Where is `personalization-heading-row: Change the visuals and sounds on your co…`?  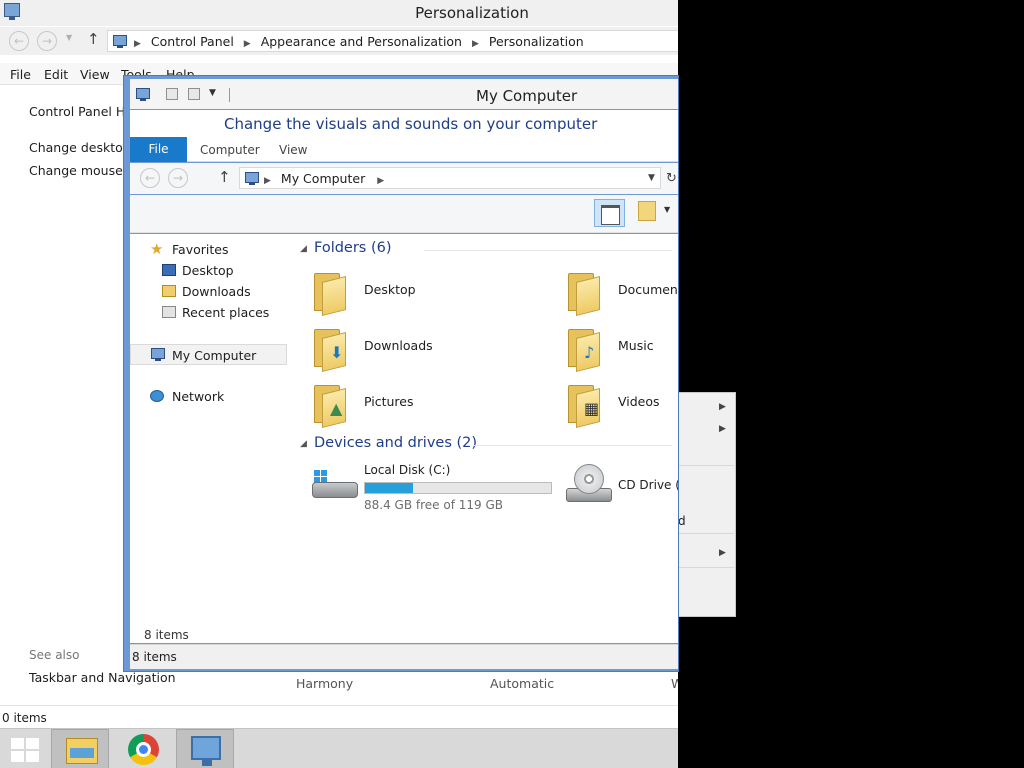
personalization-heading-row: Change the visuals and sounds on your co… is located at coordinates (404, 123).